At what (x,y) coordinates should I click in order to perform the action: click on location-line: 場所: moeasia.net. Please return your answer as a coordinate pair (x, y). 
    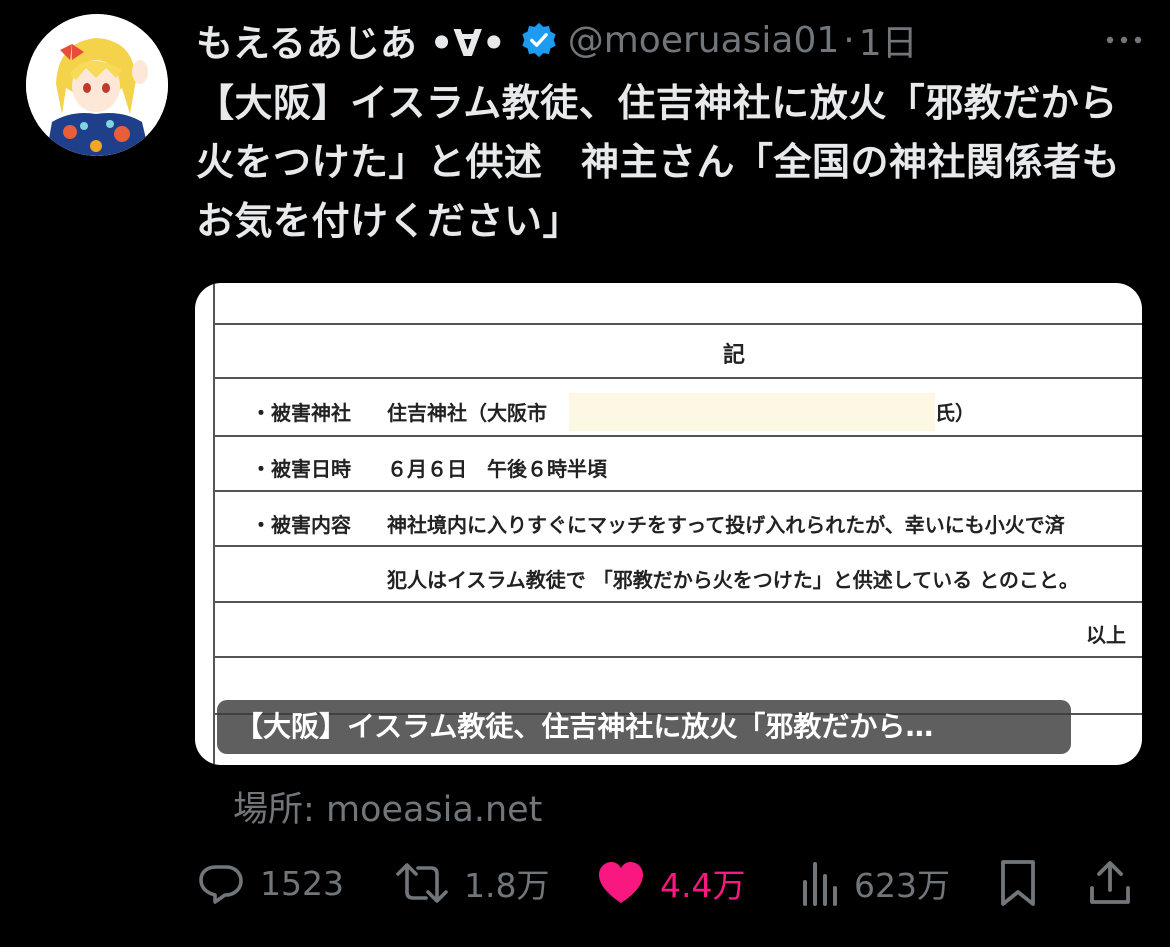
    Looking at the image, I should click on (387, 806).